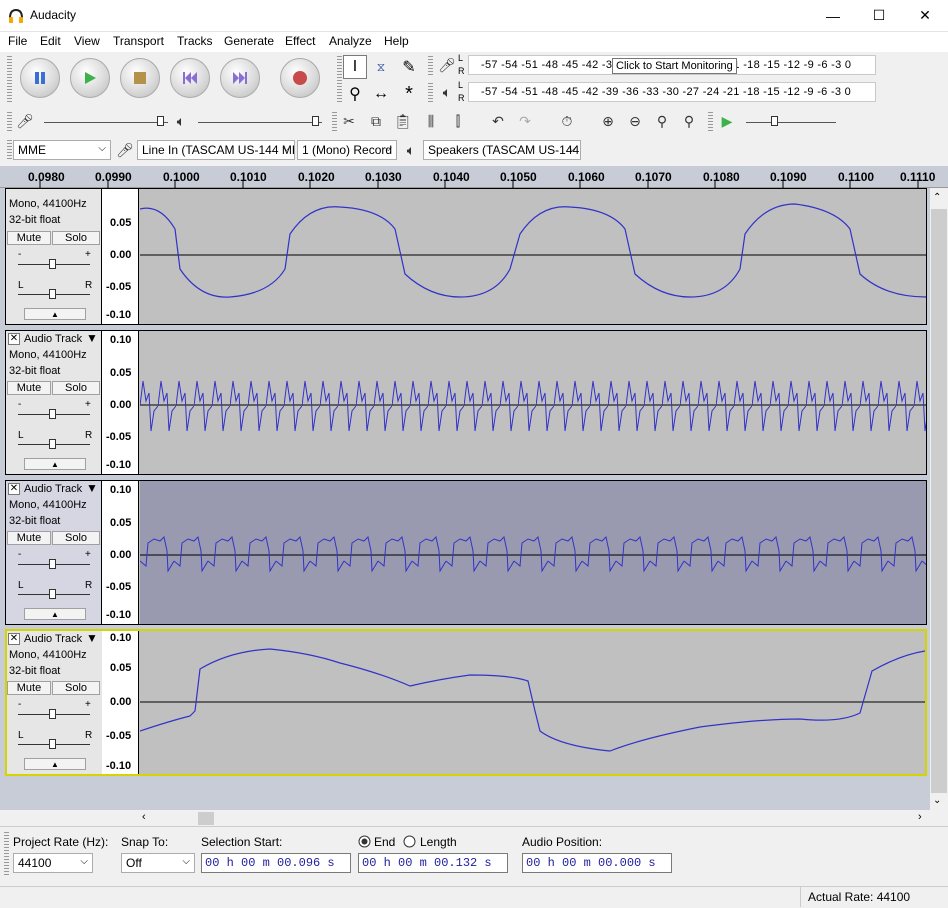 The width and height of the screenshot is (948, 908). Describe the element at coordinates (9, 80) in the screenshot. I see `toolbar-grip` at that location.